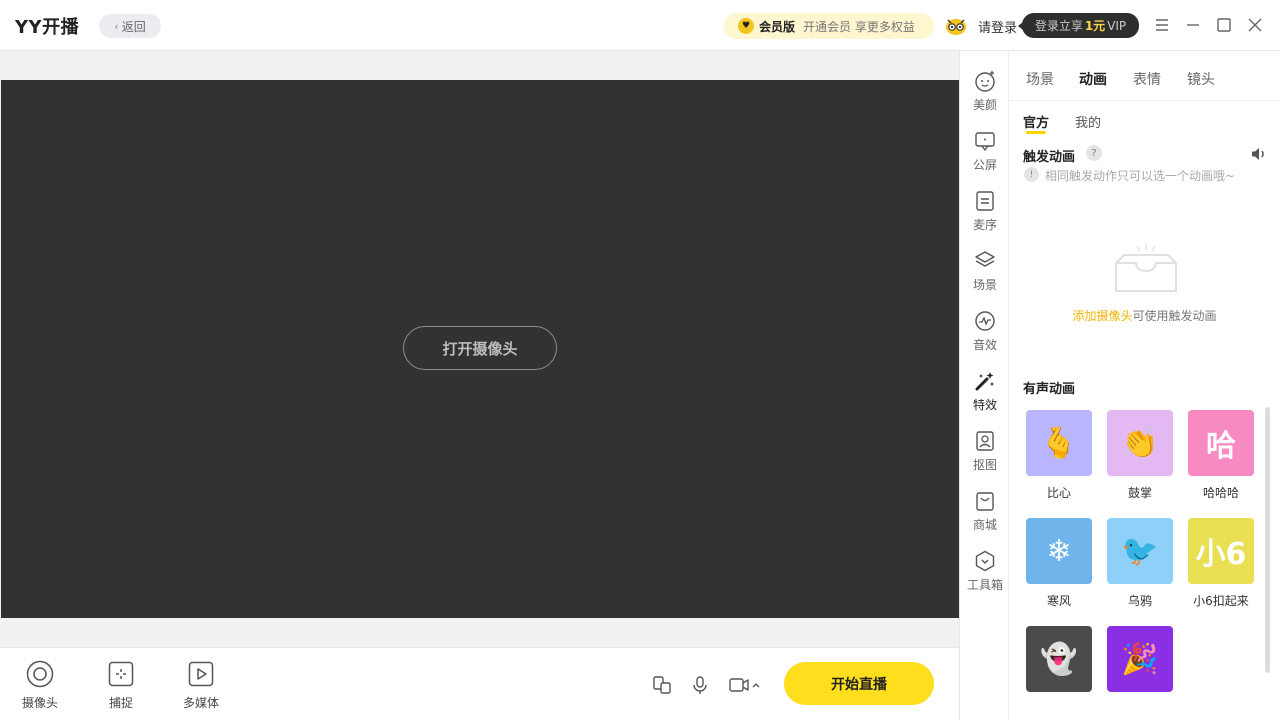  I want to click on side-item-label: 音效, so click(984, 345).